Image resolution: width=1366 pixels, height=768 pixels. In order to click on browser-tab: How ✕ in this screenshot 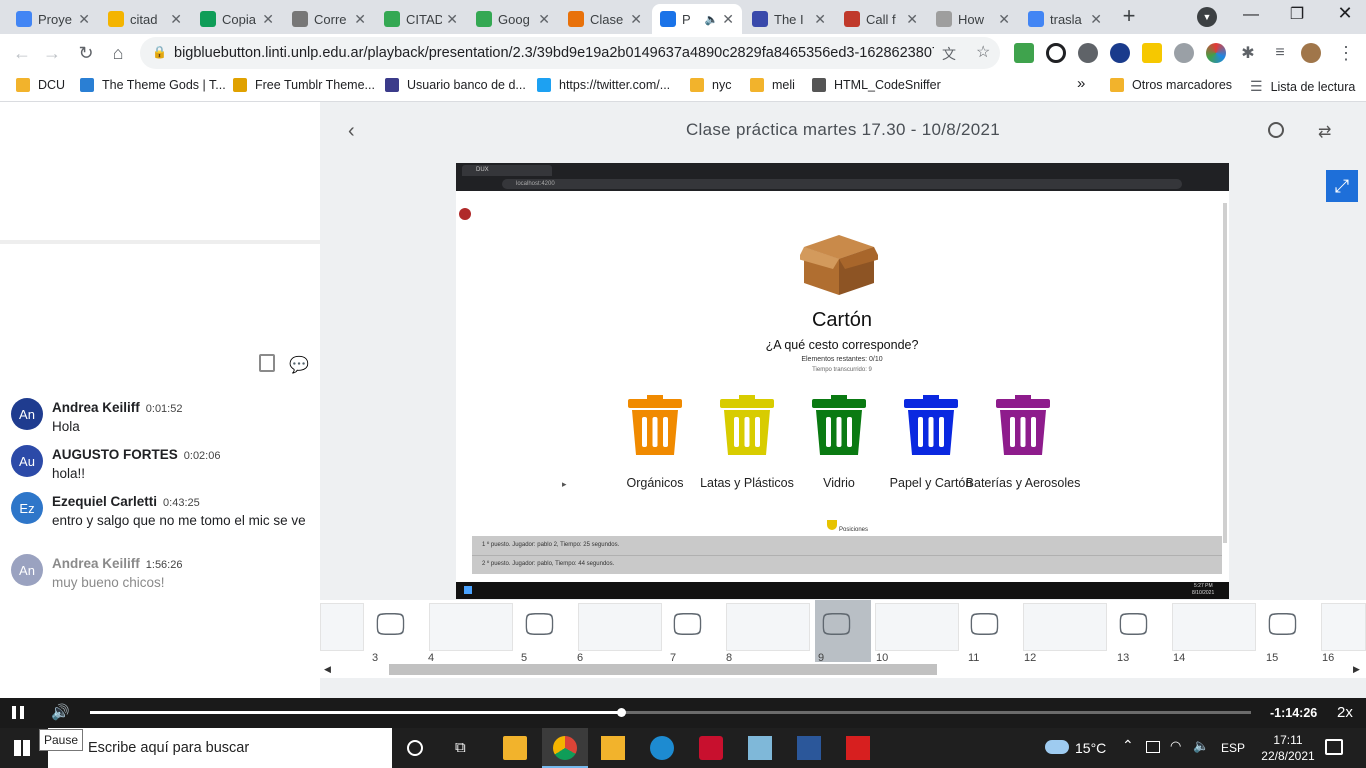, I will do `click(973, 19)`.